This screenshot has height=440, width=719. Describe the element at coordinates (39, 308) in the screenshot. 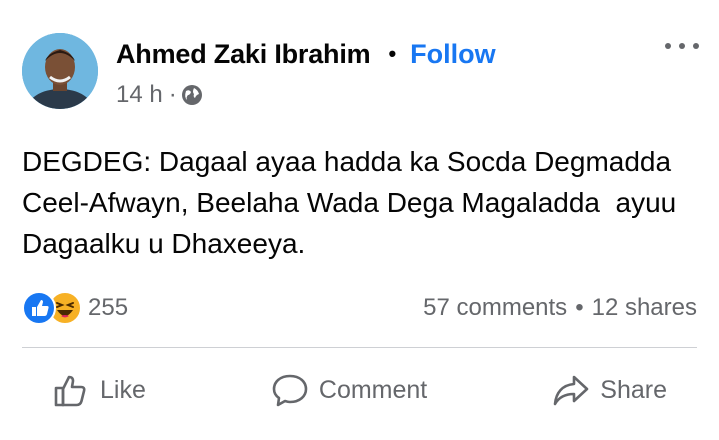

I see `like-reaction-icon` at that location.